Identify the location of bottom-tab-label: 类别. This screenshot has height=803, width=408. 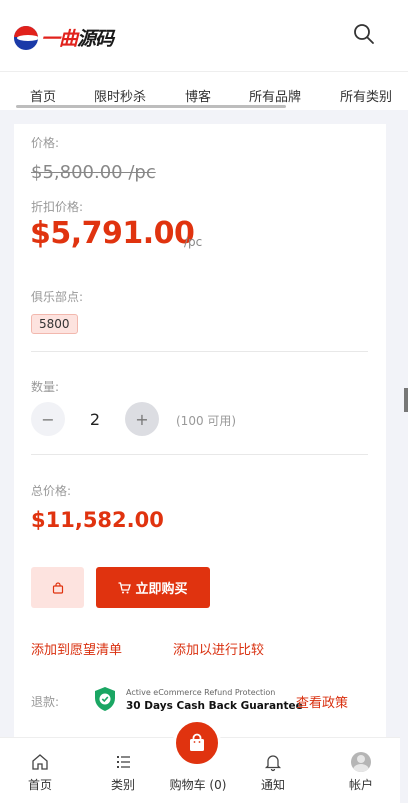
(122, 785).